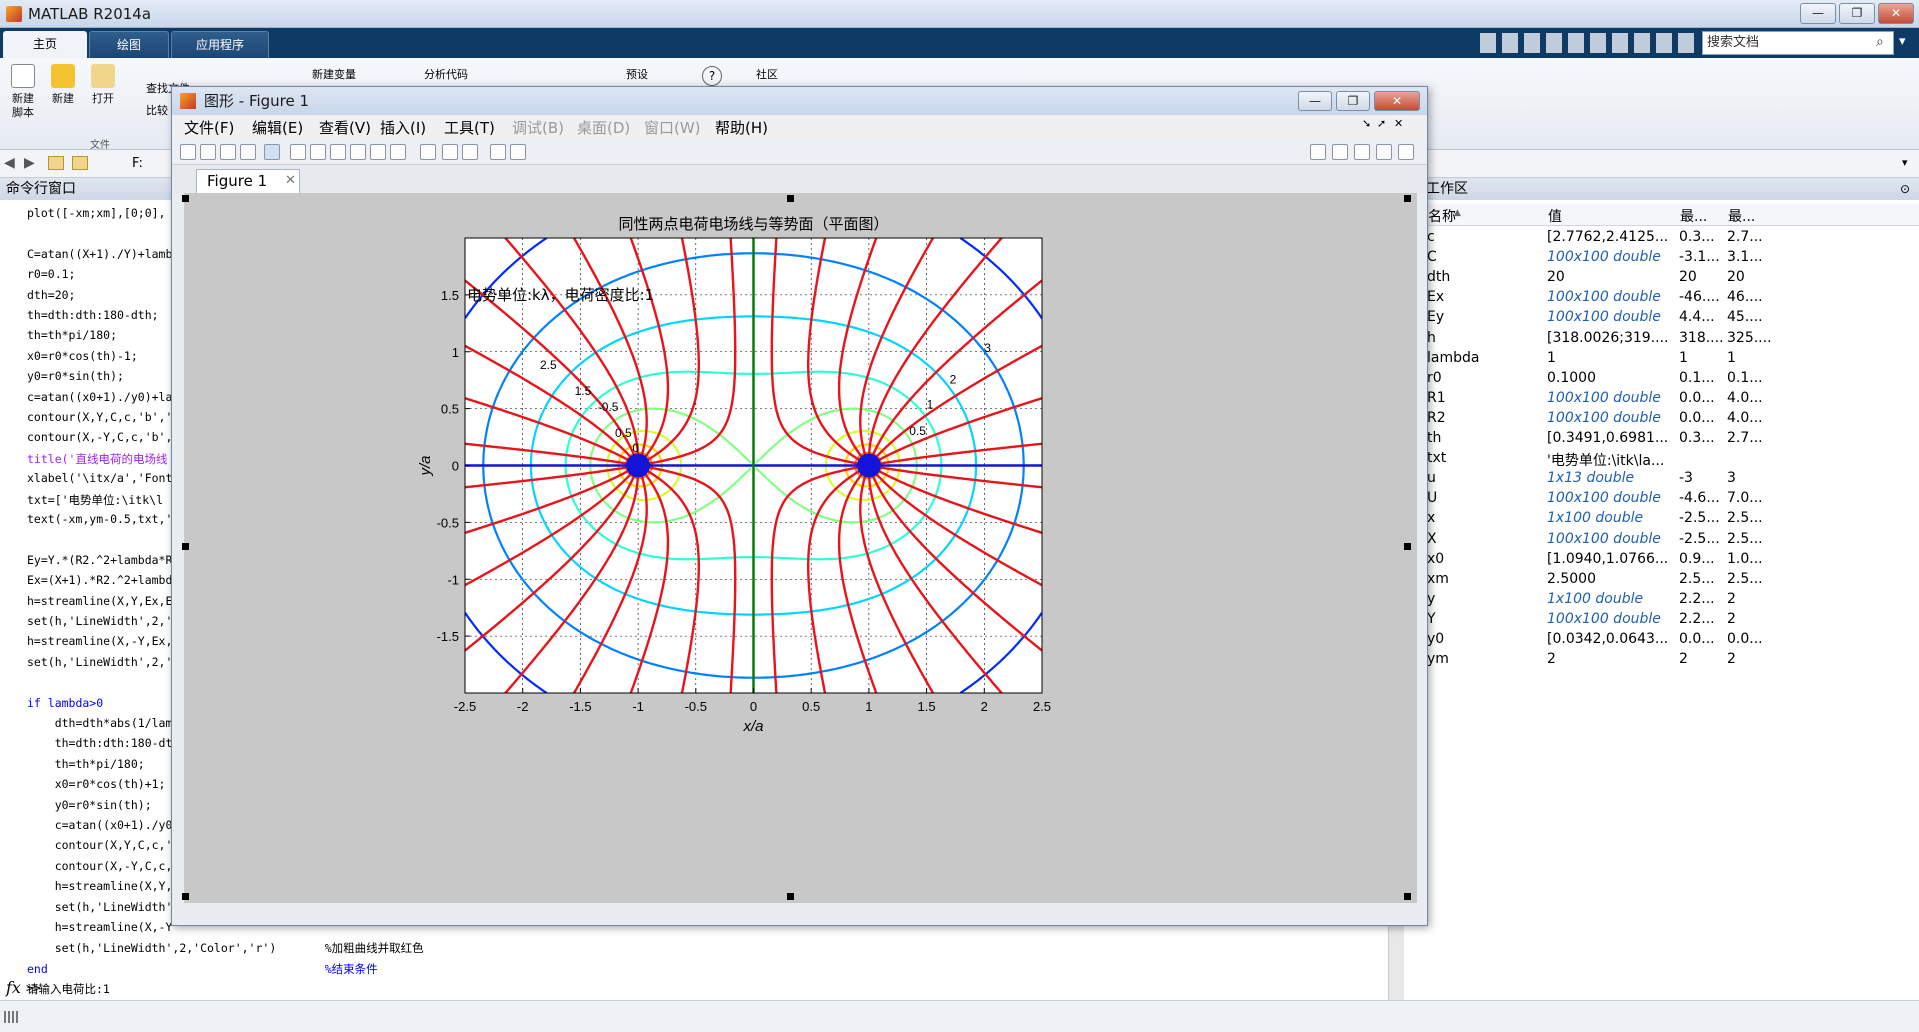  What do you see at coordinates (378, 152) in the screenshot?
I see `data-cursor-icon` at bounding box center [378, 152].